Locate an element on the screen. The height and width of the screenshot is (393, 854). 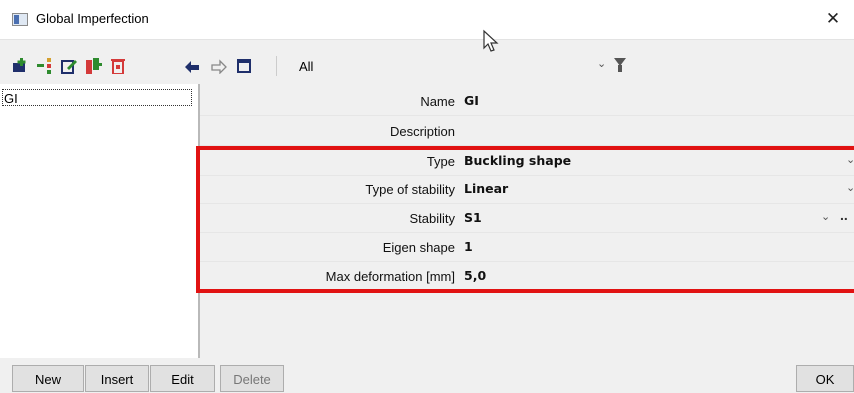
ok-button: OK is located at coordinates (825, 378).